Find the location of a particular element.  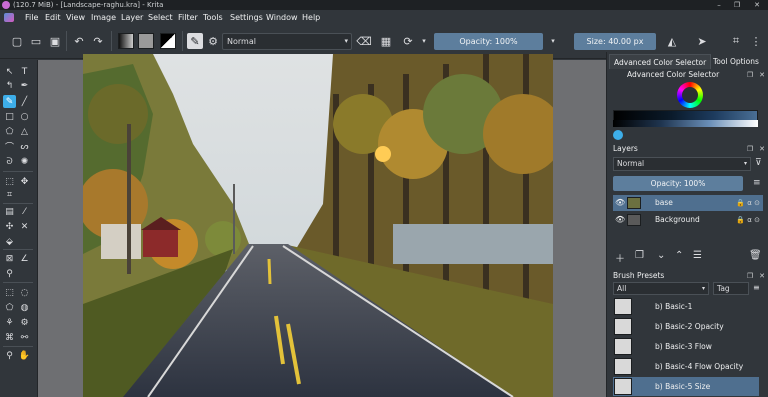

brush-editor-icon: ⚙ is located at coordinates (213, 41).